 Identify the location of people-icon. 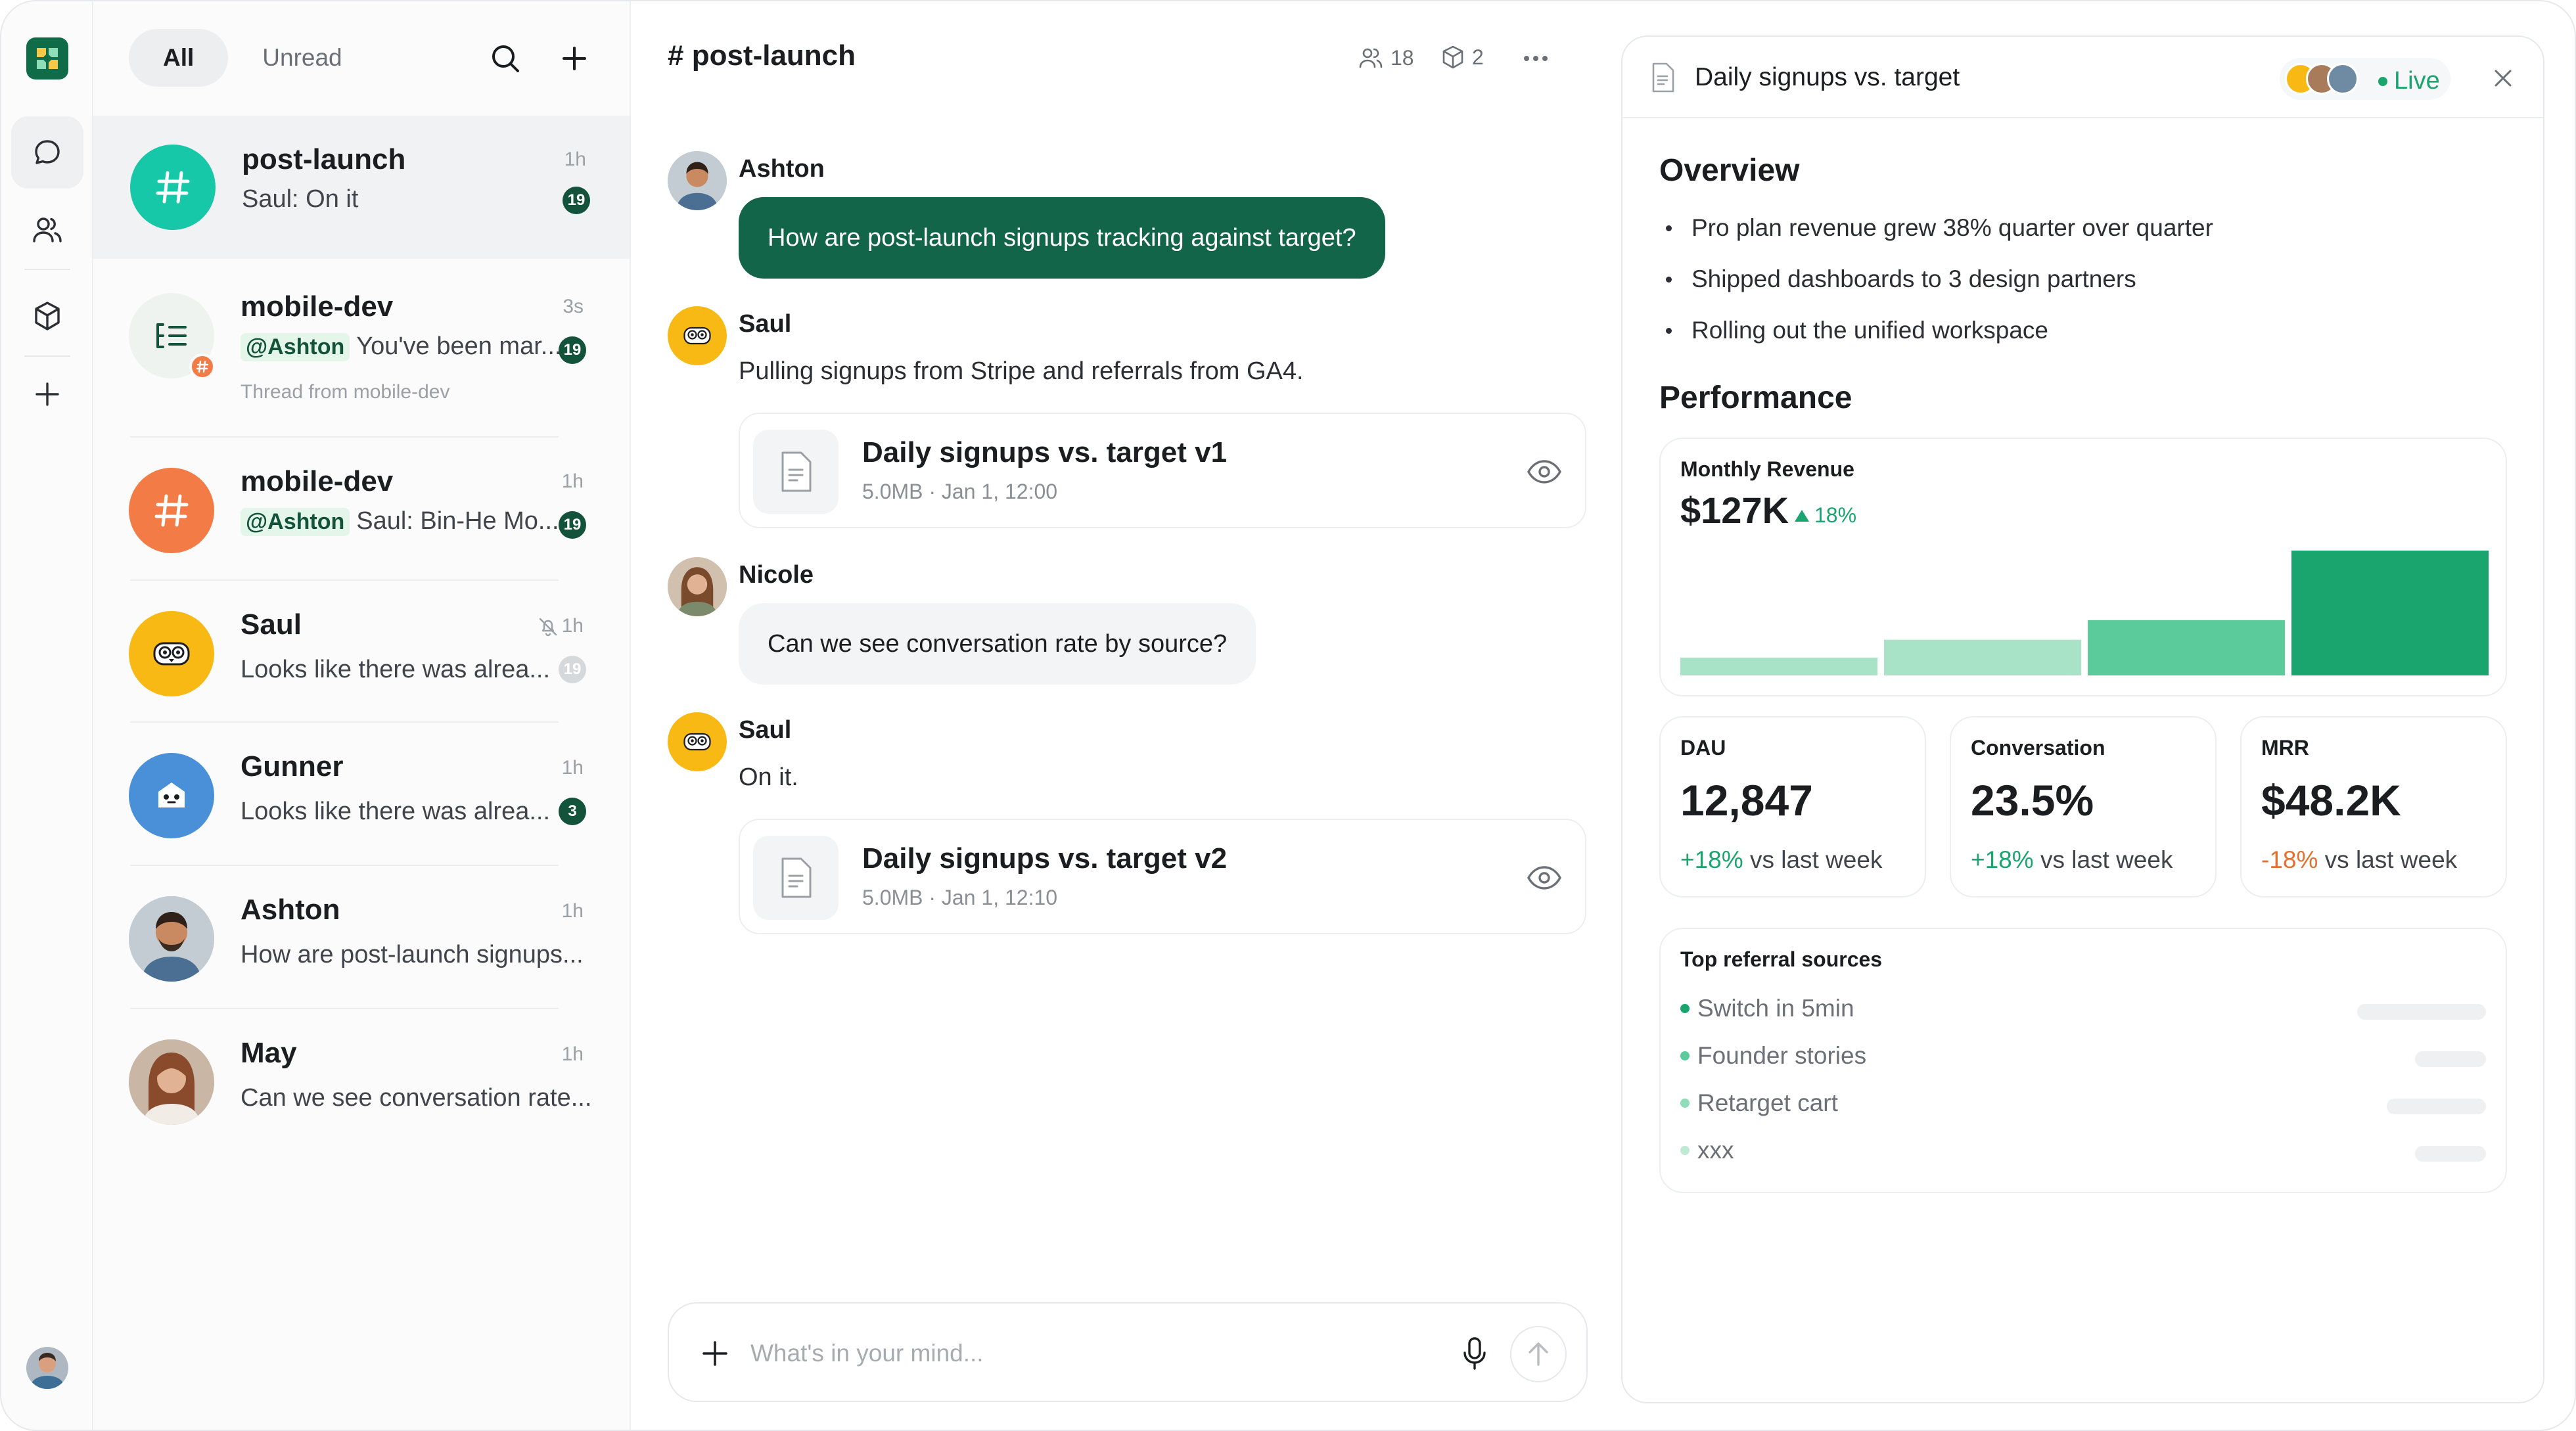
(1371, 58).